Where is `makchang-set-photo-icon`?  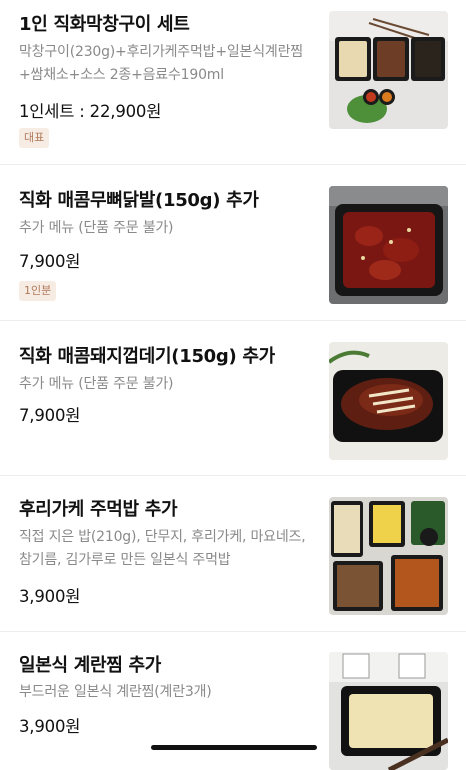
makchang-set-photo-icon is located at coordinates (388, 70).